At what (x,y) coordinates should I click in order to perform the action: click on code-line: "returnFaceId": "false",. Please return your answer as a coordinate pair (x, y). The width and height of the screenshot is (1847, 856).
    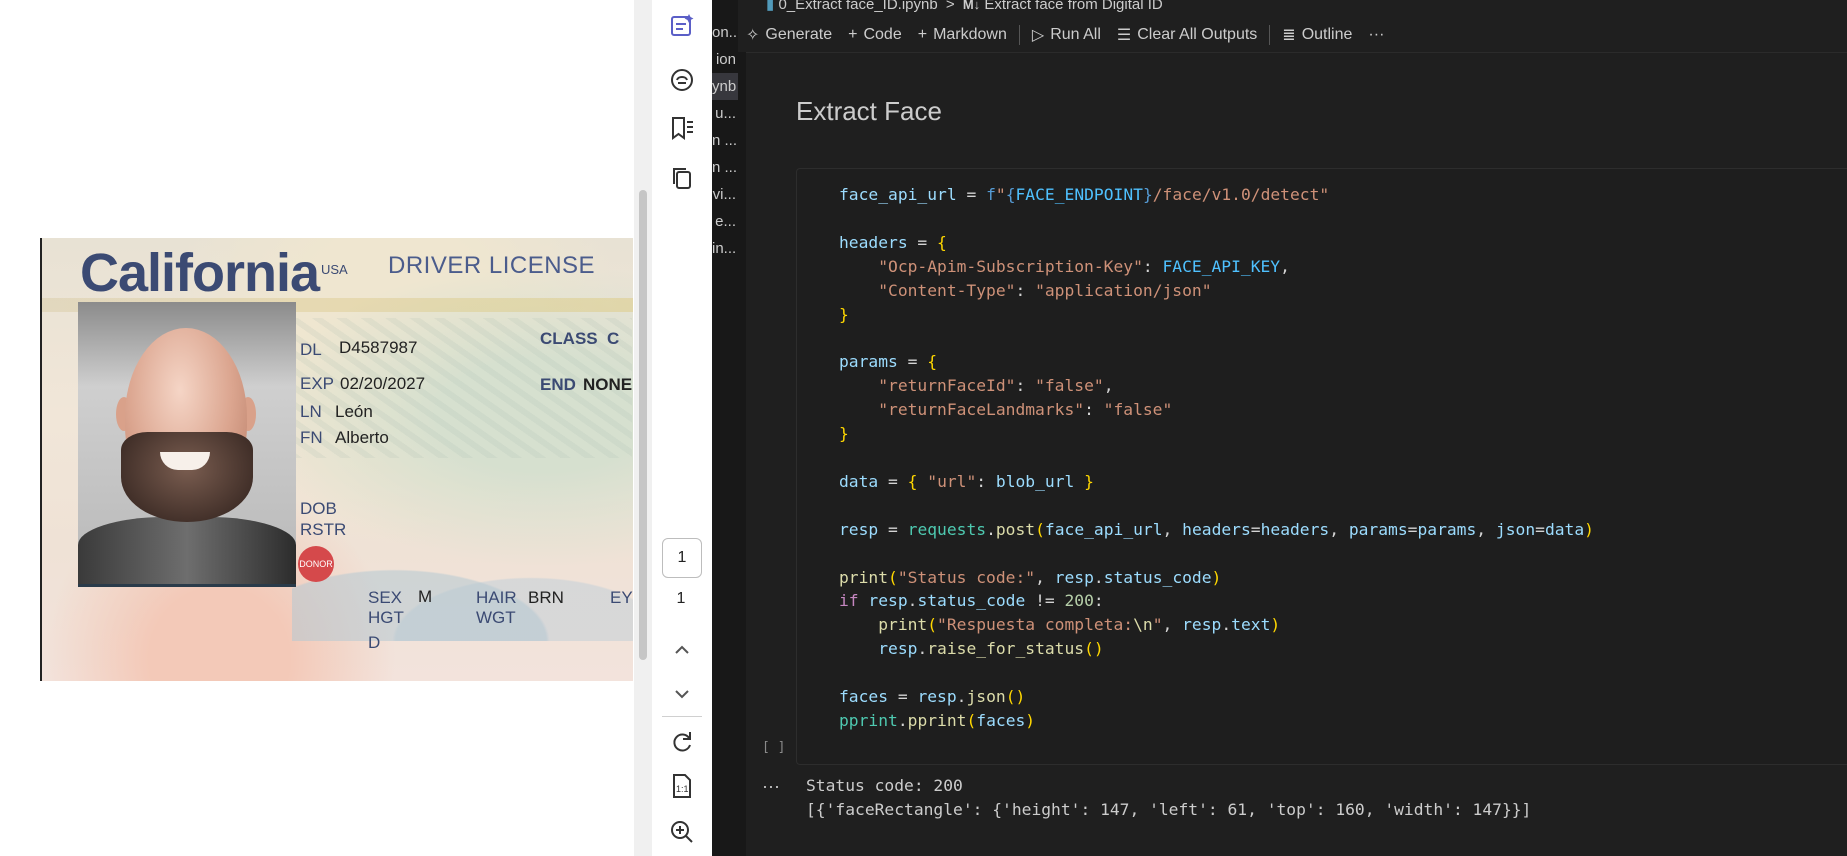
    Looking at the image, I should click on (976, 386).